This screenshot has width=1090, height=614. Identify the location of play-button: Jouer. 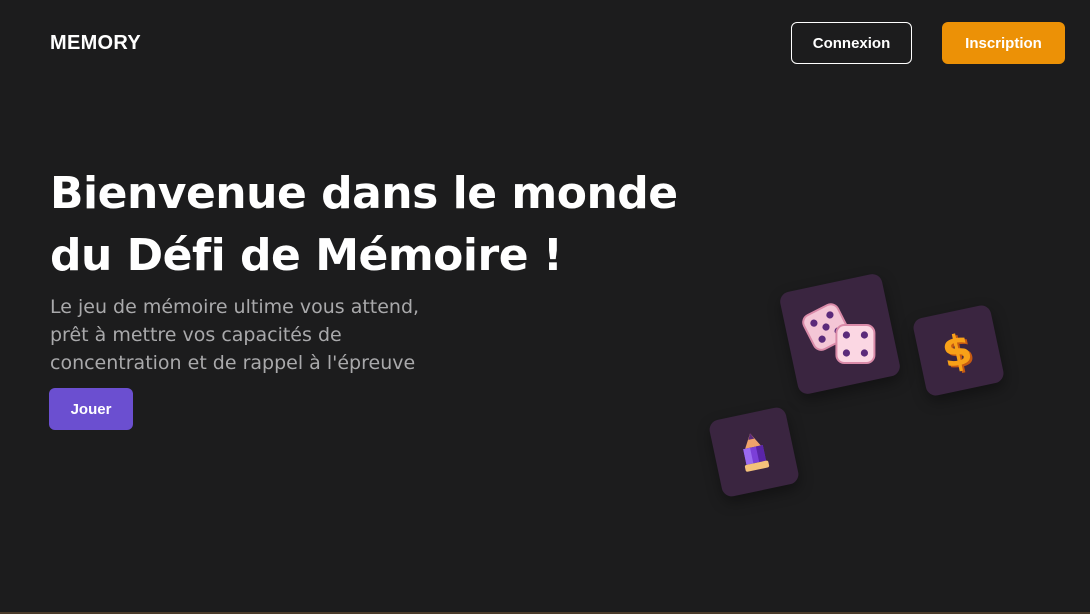
(91, 409).